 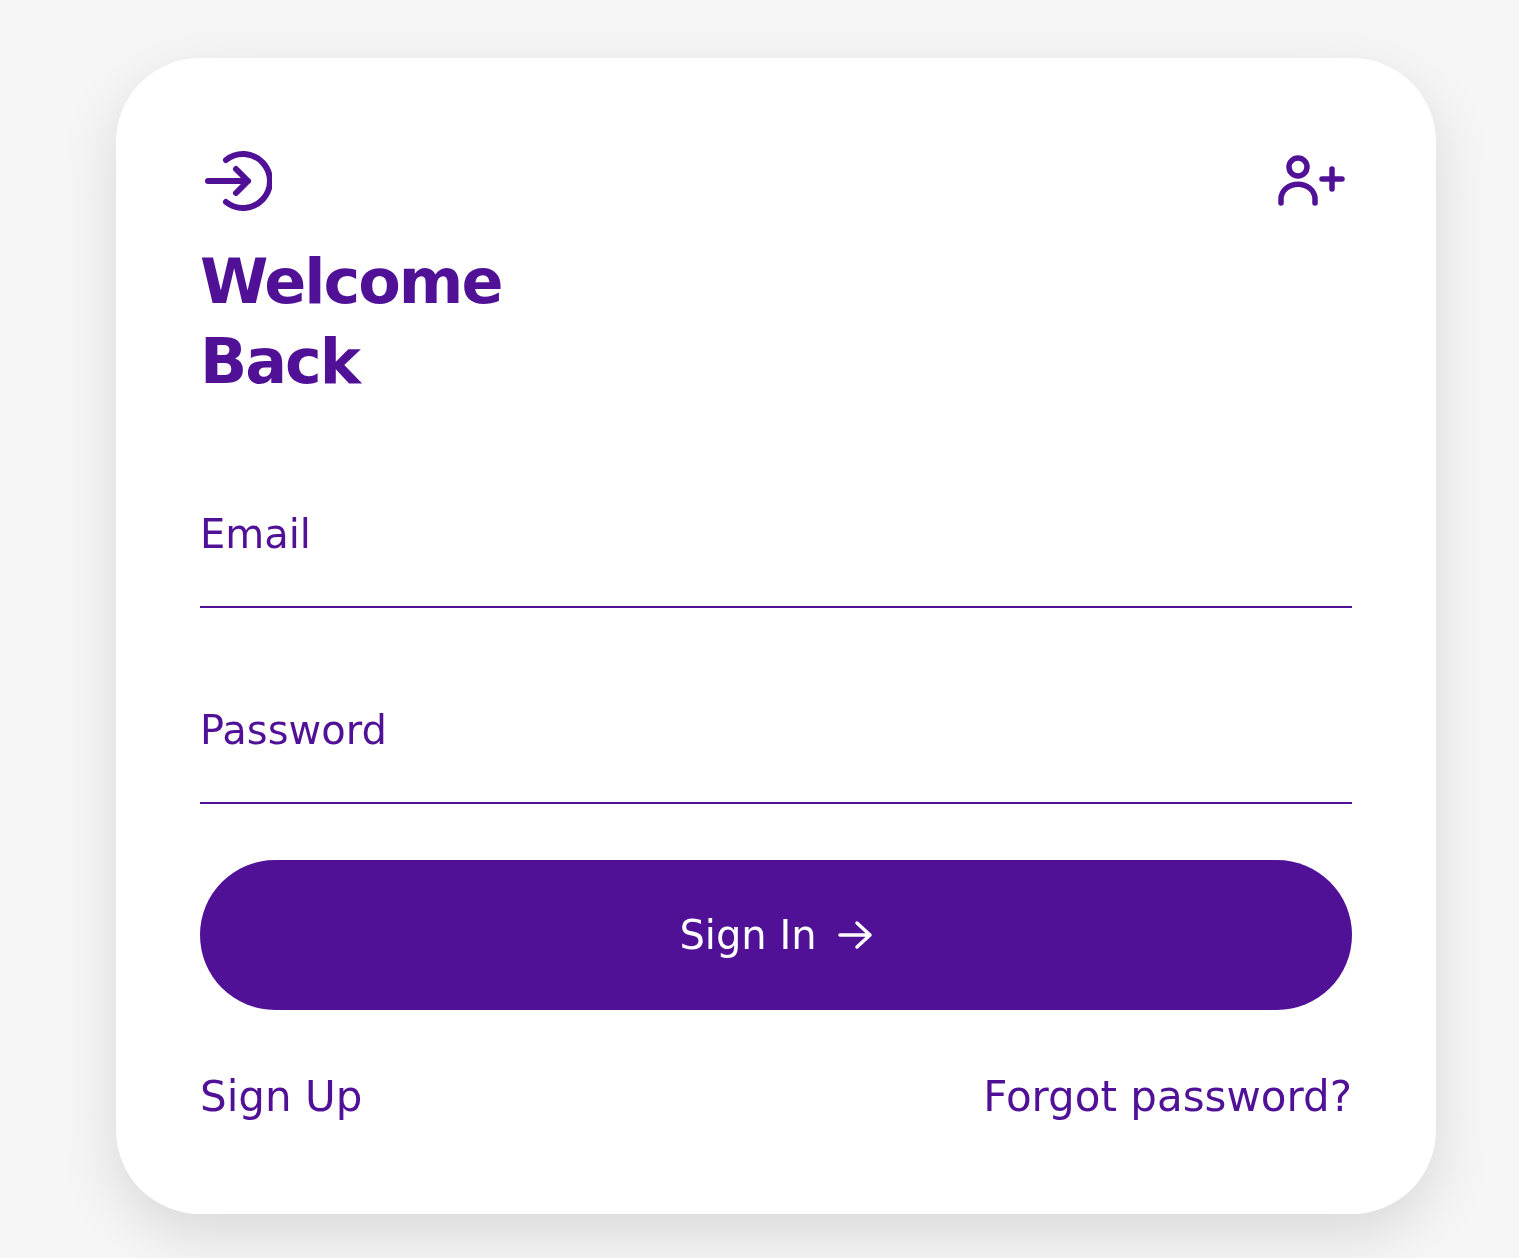 I want to click on welcome-heading: Welcome Back, so click(x=350, y=322).